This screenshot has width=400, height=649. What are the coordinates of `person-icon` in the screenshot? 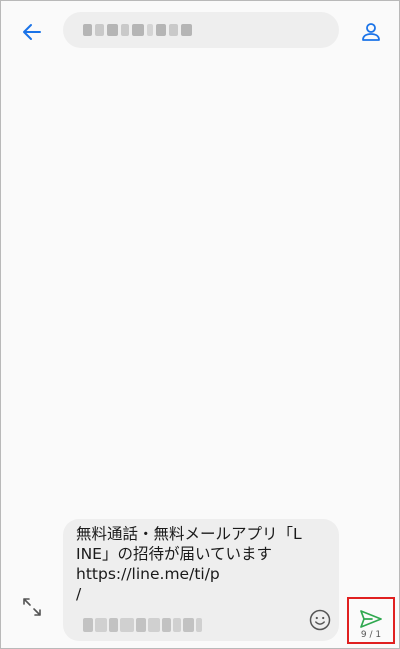 It's located at (371, 32).